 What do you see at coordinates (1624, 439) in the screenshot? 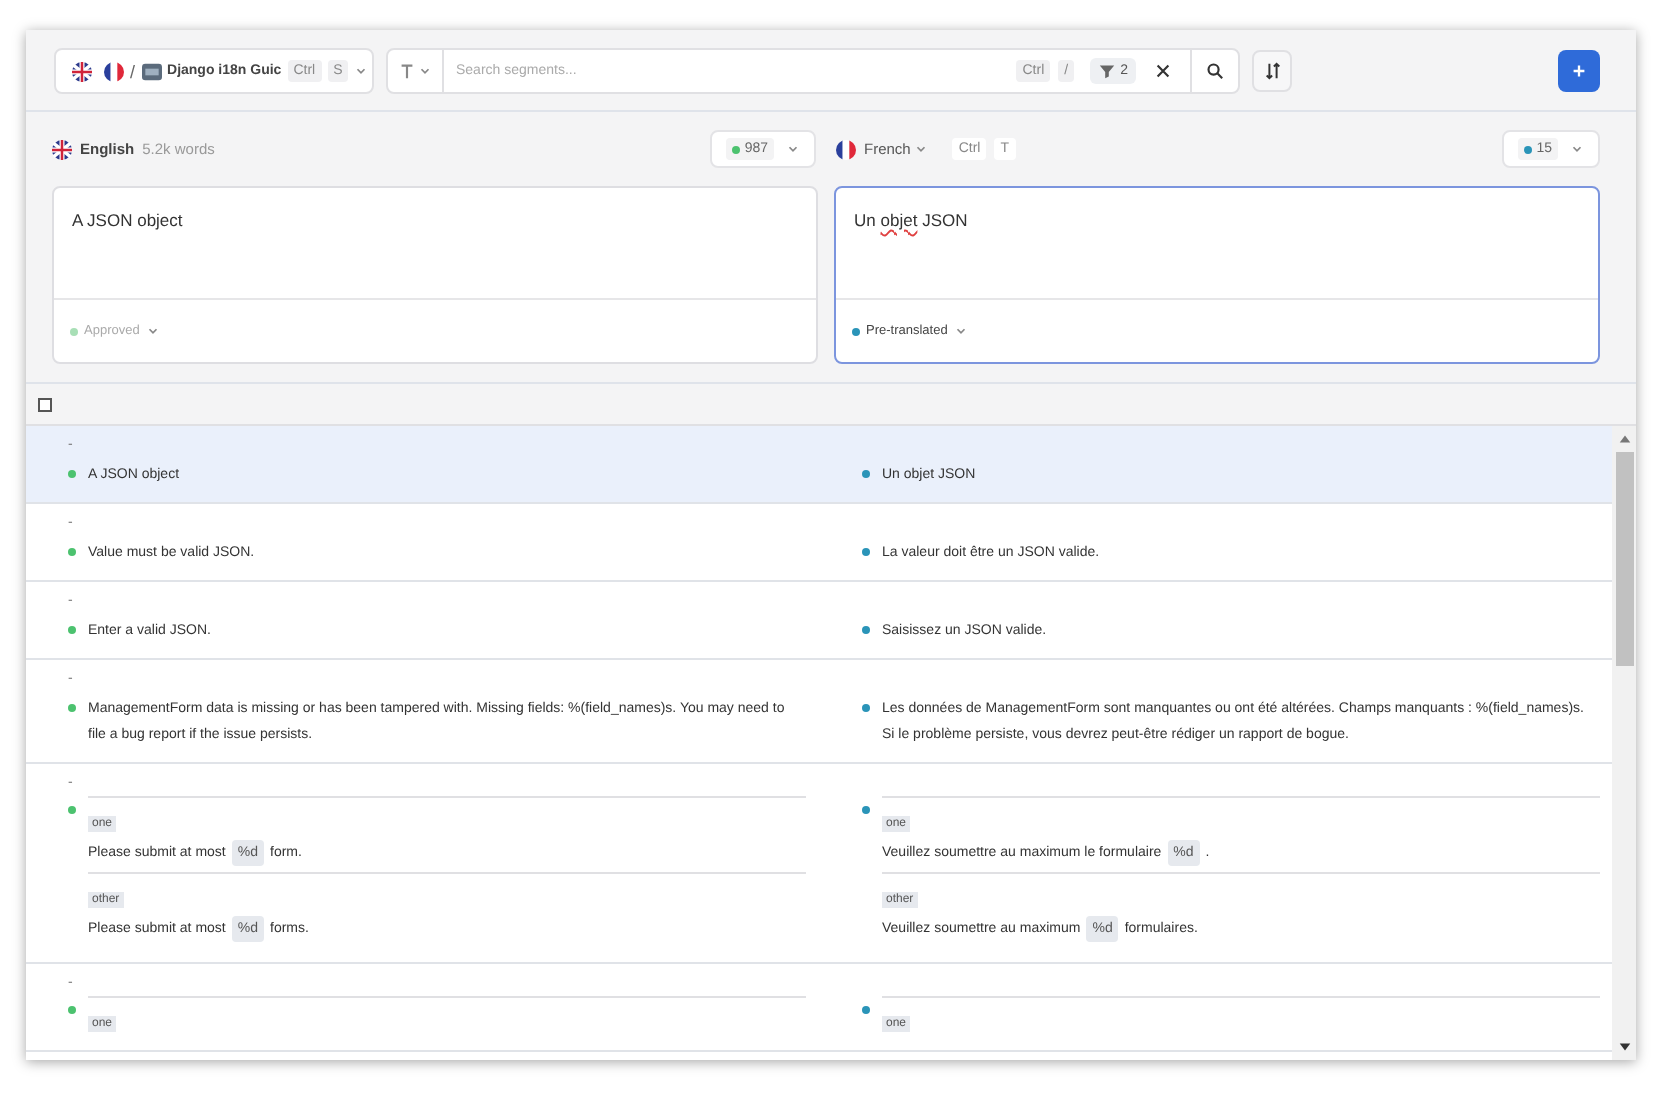
I see `scroll-up-icon` at bounding box center [1624, 439].